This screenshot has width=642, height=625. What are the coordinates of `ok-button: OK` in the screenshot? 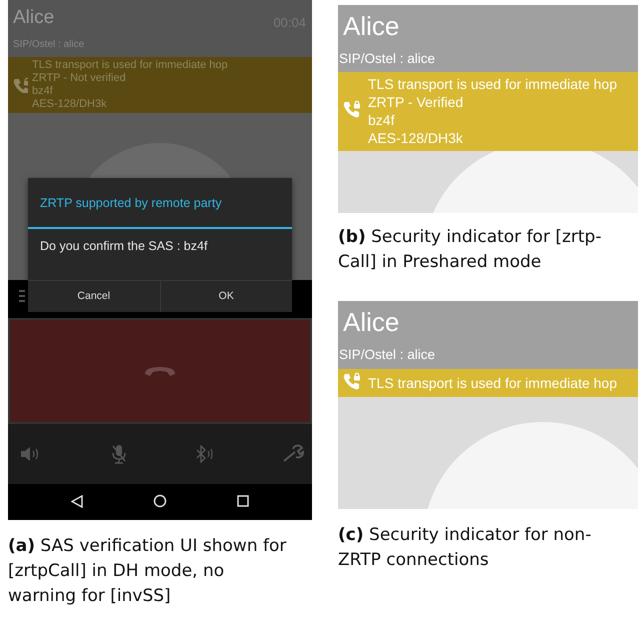 It's located at (226, 296).